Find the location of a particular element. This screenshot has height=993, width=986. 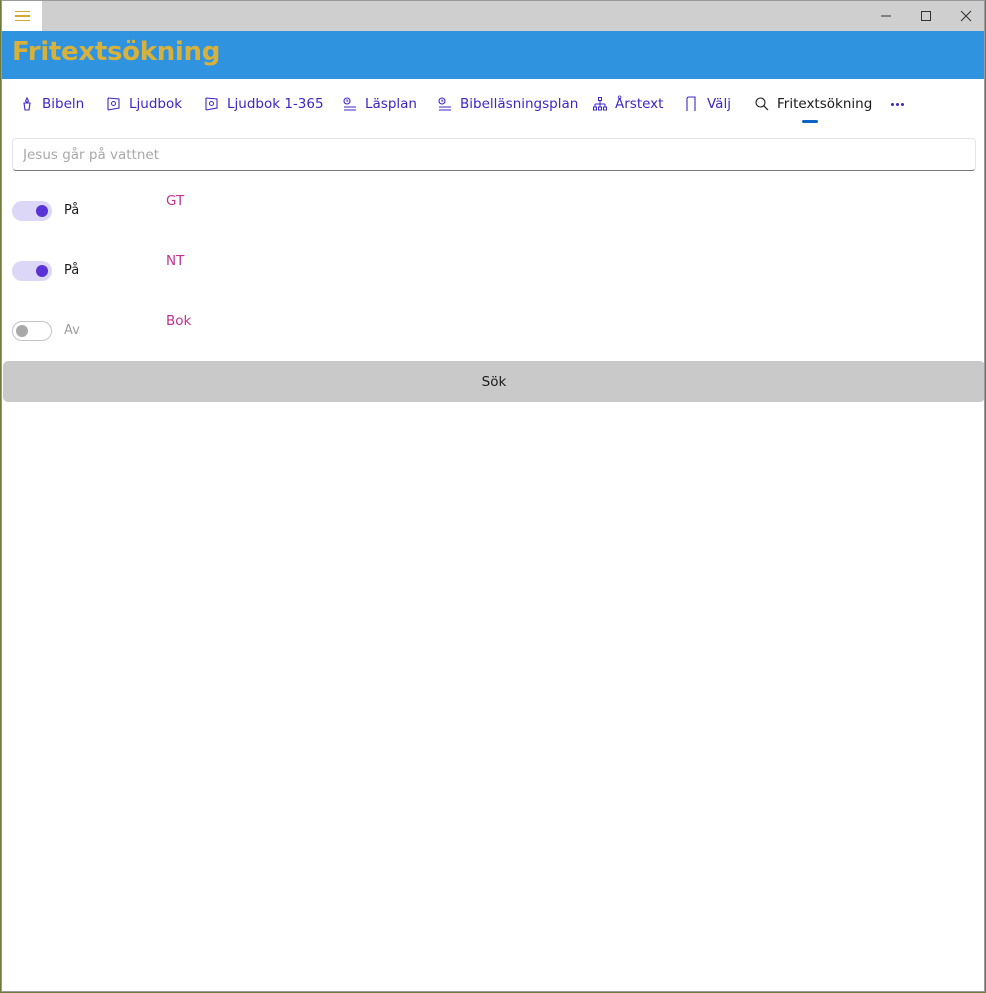

toggle-switch-gt is located at coordinates (32, 211).